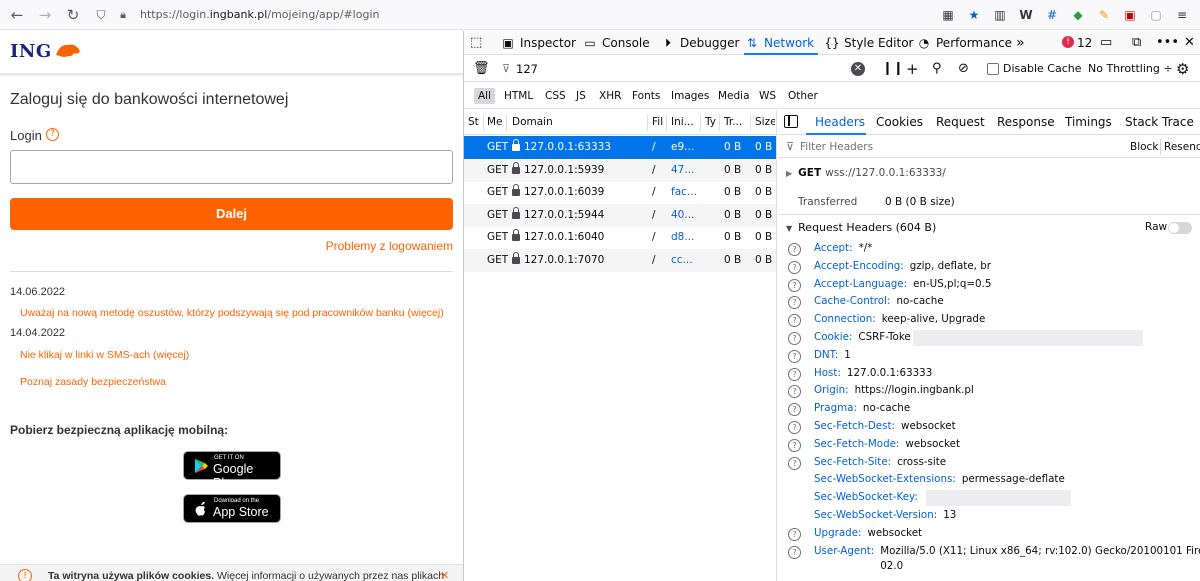 The image size is (1200, 581). I want to click on header-row: ? Pragma: no-cache, so click(989, 409).